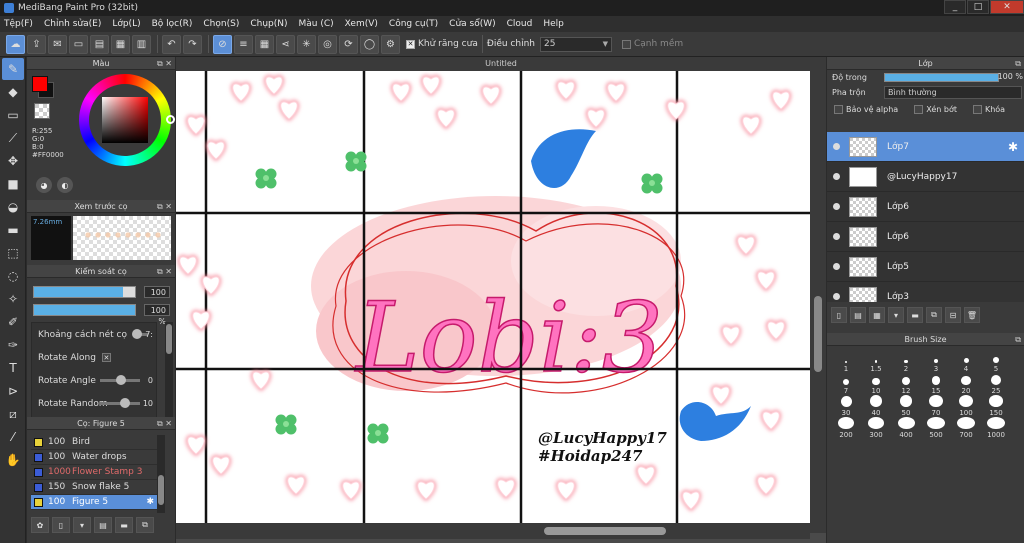  What do you see at coordinates (858, 315) in the screenshot?
I see `new-layer-image-icon: ▤` at bounding box center [858, 315].